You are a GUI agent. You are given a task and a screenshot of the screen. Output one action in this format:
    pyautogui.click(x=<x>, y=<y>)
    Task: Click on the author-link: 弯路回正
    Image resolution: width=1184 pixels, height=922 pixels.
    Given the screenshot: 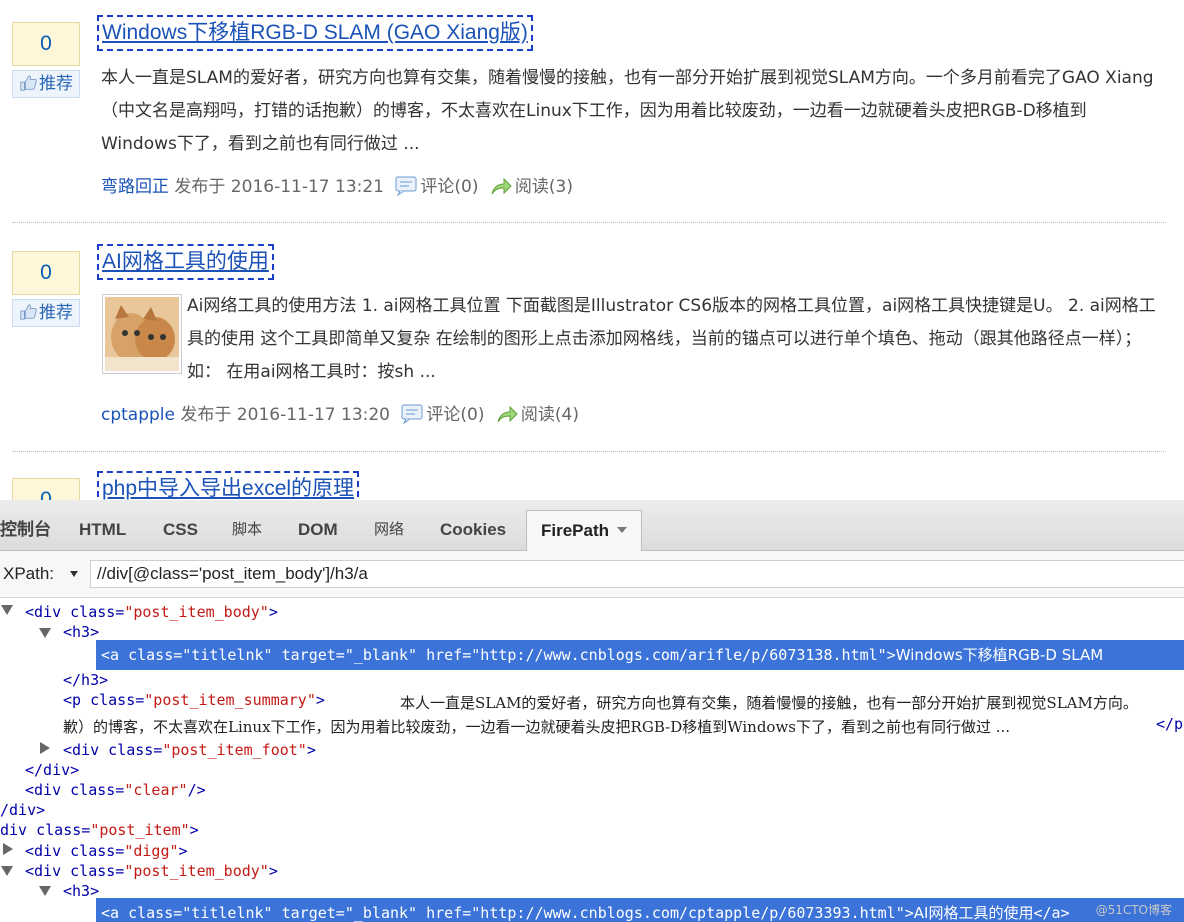 What is the action you would take?
    pyautogui.click(x=135, y=187)
    